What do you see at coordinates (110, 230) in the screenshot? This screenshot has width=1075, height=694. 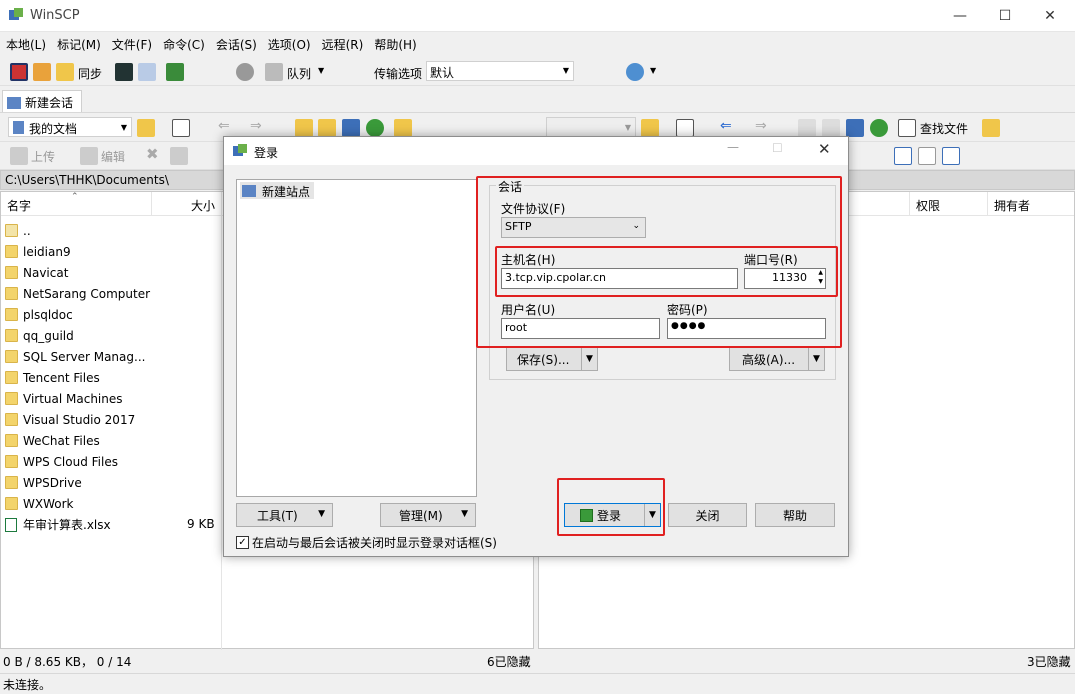 I see `list-item: ..` at bounding box center [110, 230].